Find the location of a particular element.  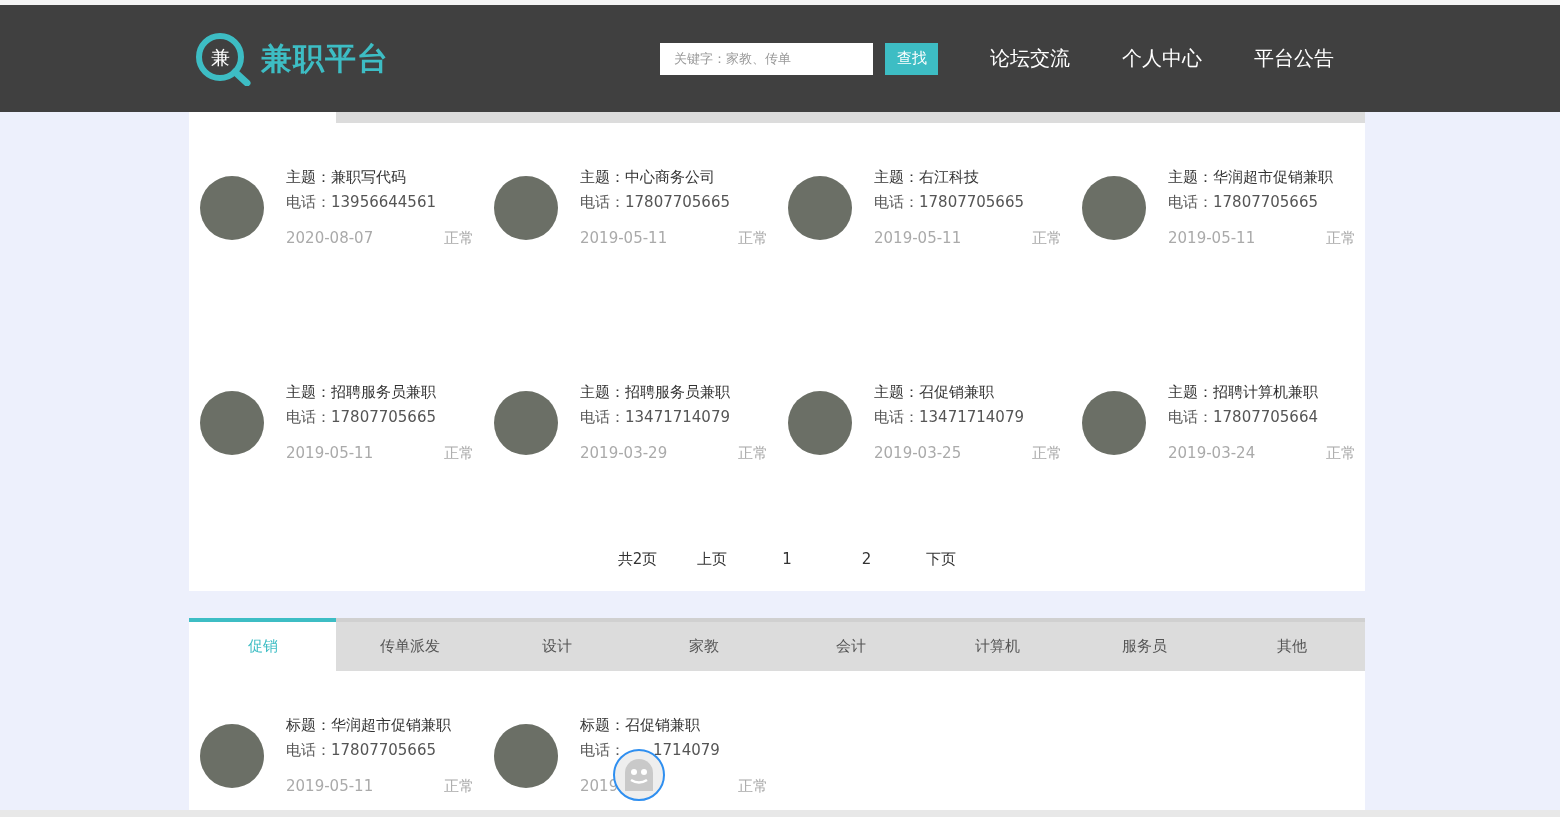

nav-link: 平台公告 is located at coordinates (1294, 58).